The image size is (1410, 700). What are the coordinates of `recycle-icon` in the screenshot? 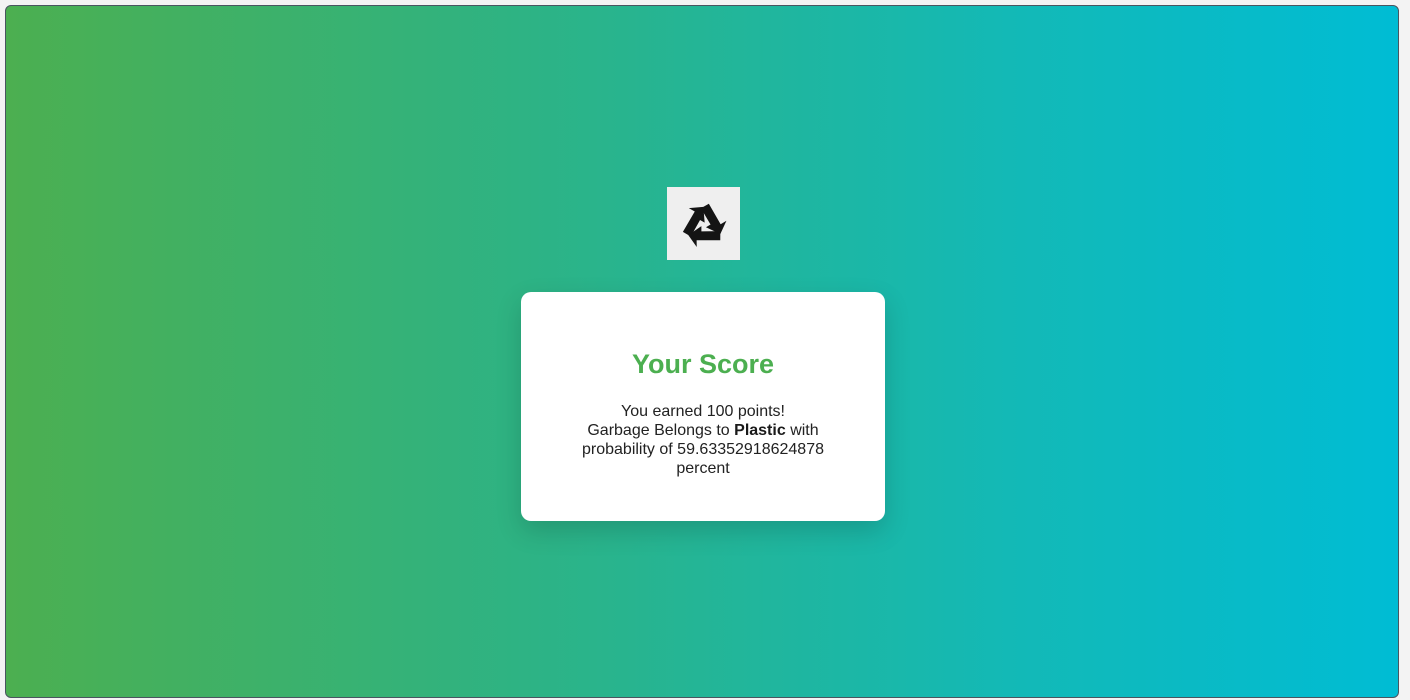 It's located at (706, 226).